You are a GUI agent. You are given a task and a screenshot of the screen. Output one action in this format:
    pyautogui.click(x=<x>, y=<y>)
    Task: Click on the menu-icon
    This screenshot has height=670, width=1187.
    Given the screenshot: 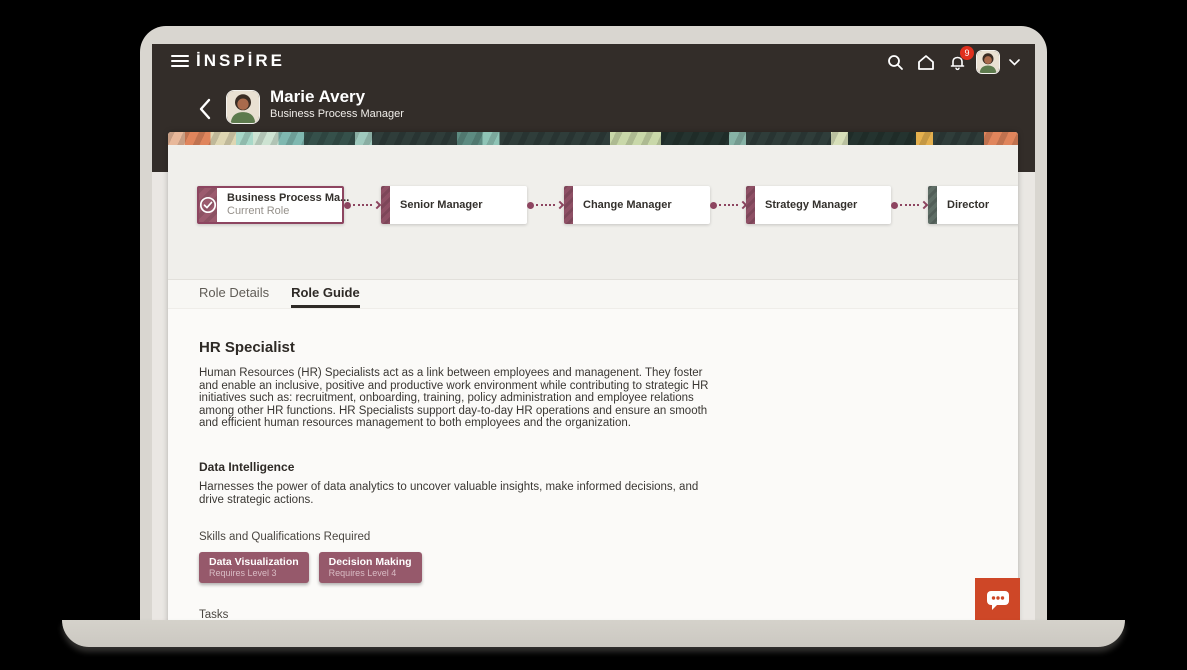 What is the action you would take?
    pyautogui.click(x=180, y=61)
    